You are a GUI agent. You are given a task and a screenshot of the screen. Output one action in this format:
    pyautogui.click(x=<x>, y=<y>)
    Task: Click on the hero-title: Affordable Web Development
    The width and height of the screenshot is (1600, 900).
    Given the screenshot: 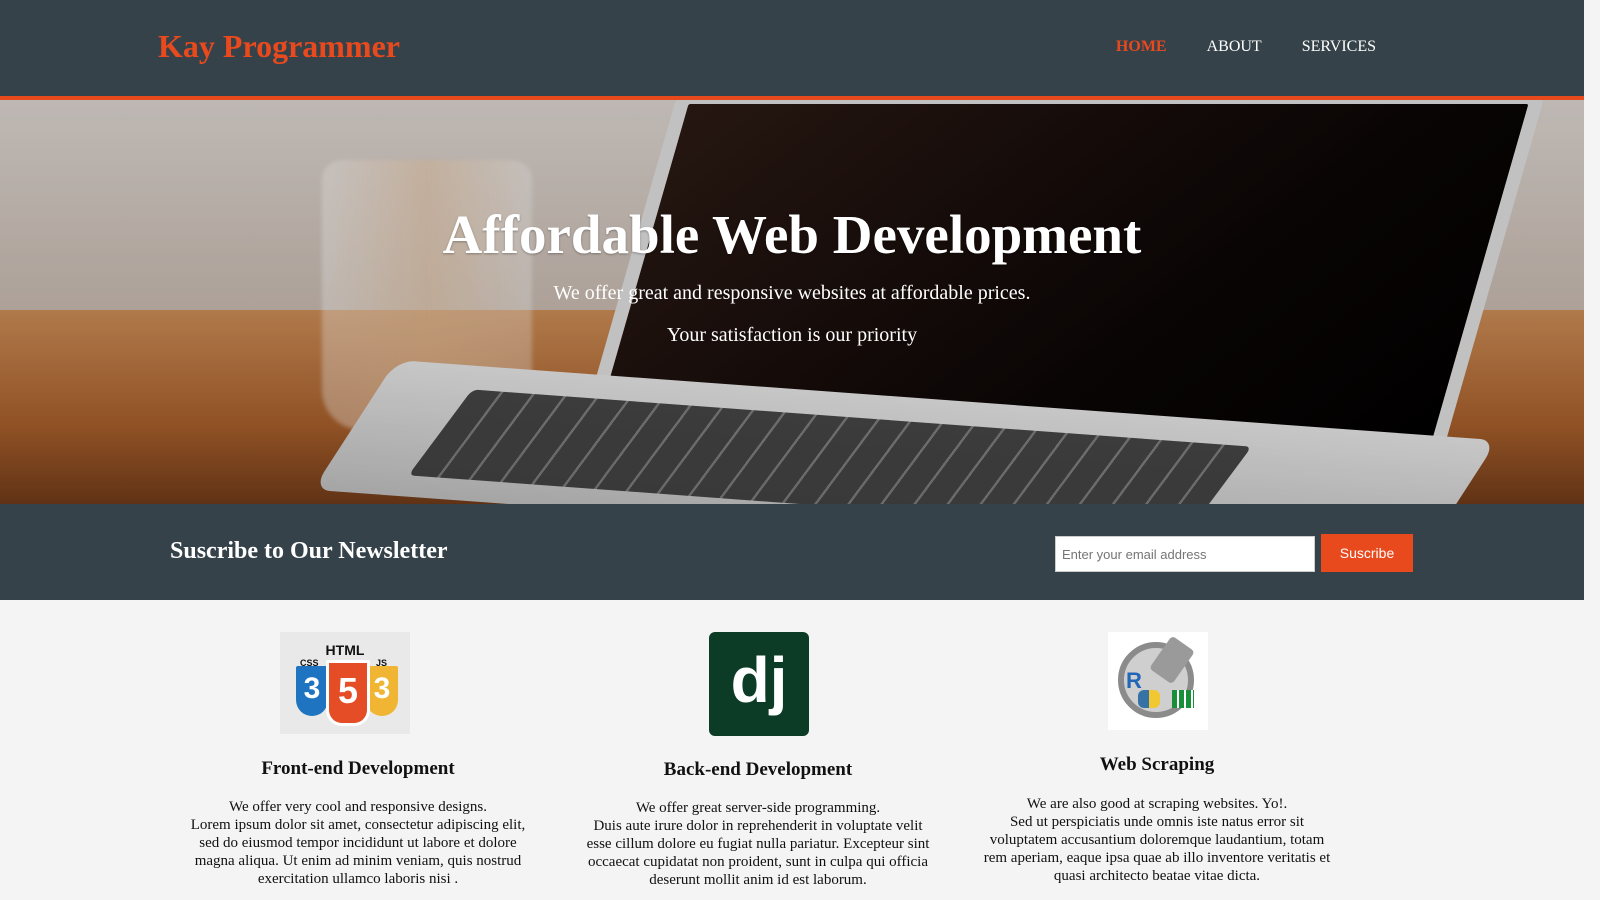 What is the action you would take?
    pyautogui.click(x=792, y=234)
    